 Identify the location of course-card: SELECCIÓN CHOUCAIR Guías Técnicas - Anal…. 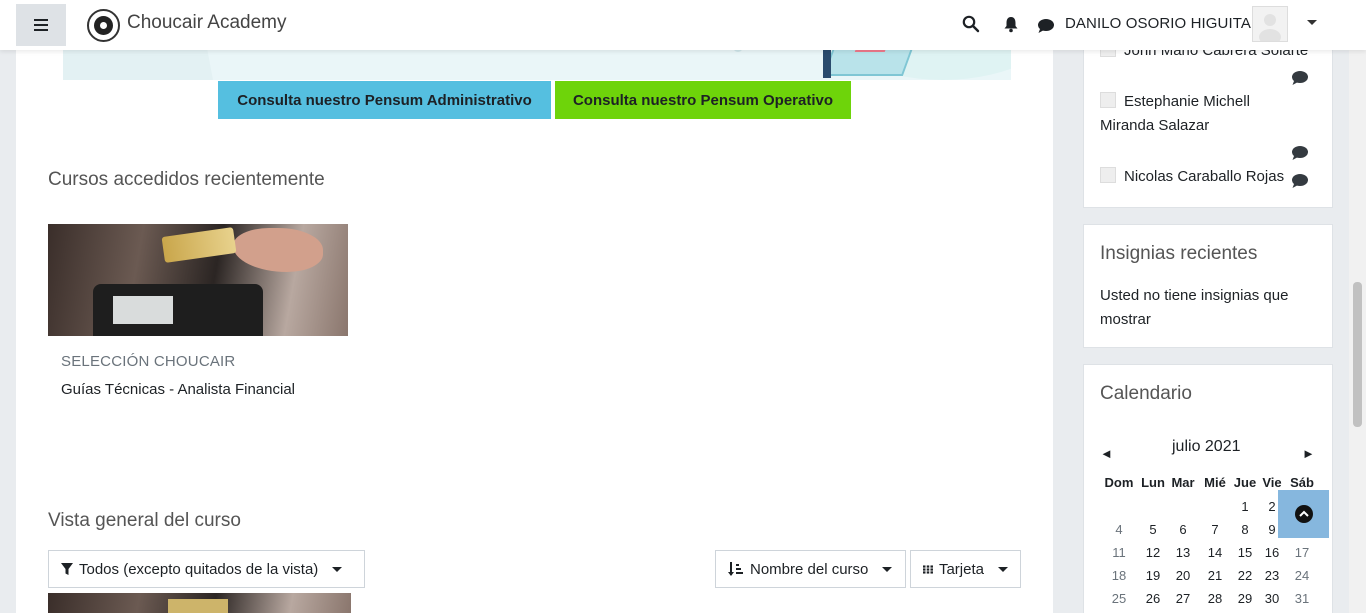
(198, 314).